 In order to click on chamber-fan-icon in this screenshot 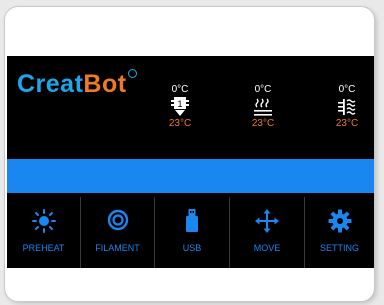, I will do `click(347, 107)`.